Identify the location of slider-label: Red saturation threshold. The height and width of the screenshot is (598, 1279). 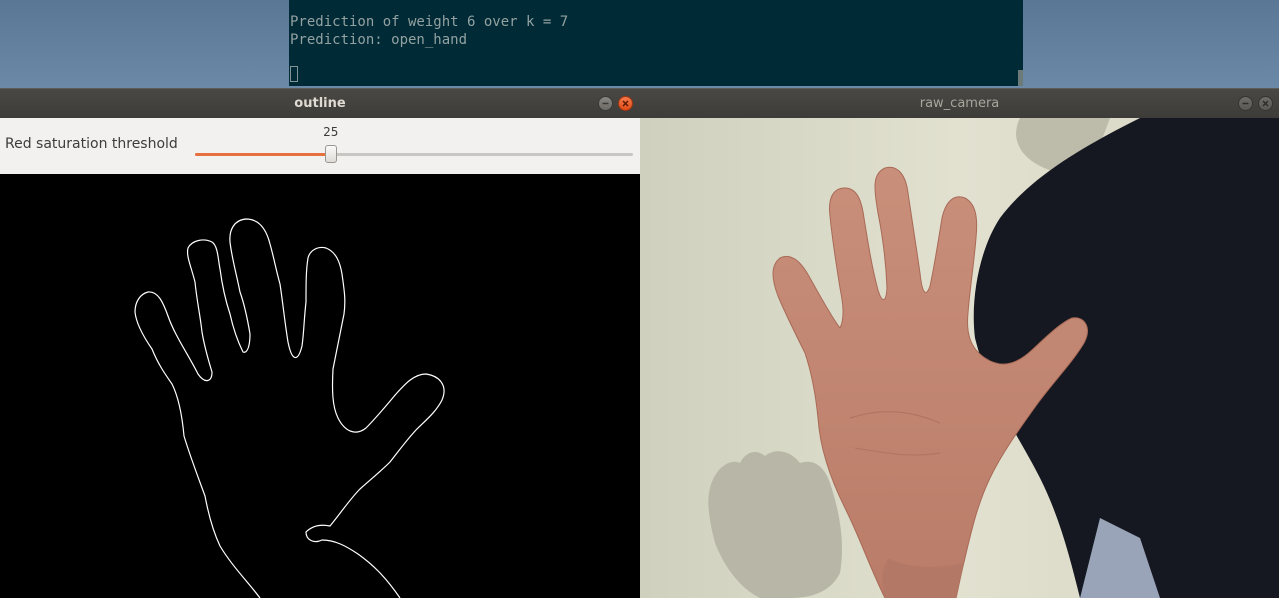
(91, 144).